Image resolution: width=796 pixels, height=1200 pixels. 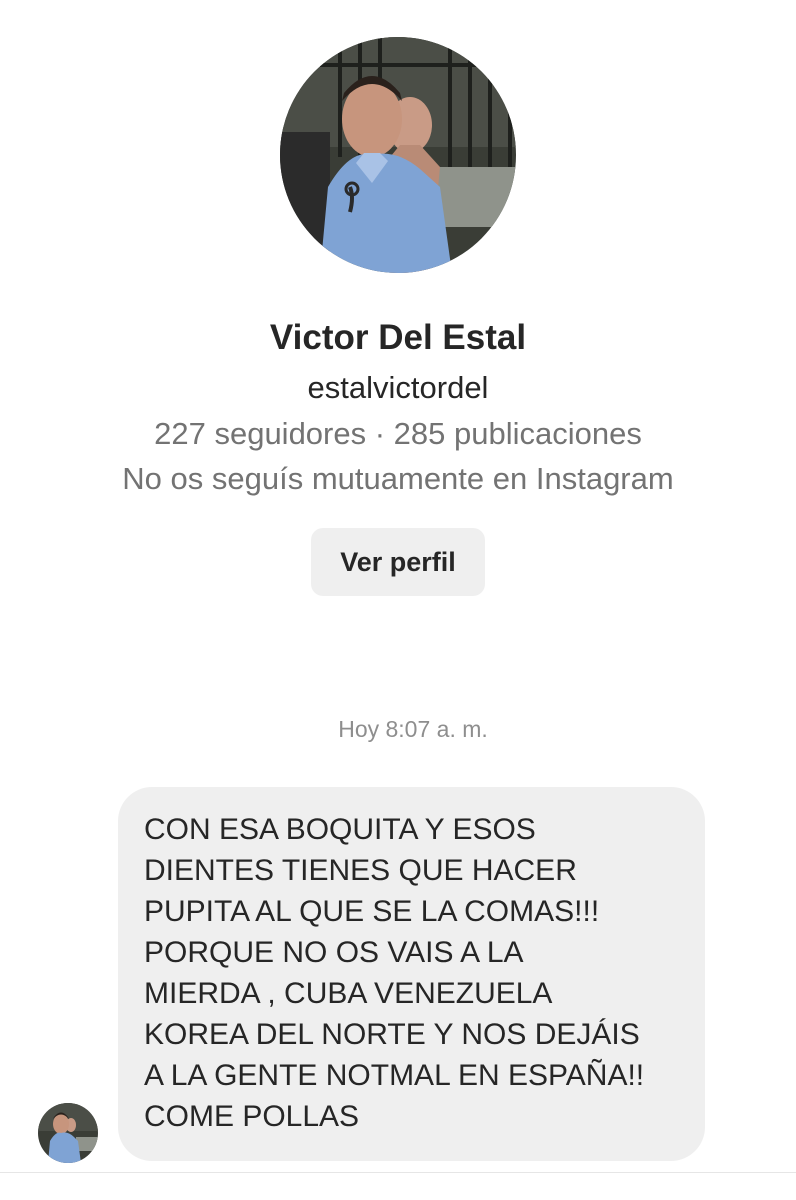 What do you see at coordinates (398, 387) in the screenshot?
I see `profile-username: estalvictordel` at bounding box center [398, 387].